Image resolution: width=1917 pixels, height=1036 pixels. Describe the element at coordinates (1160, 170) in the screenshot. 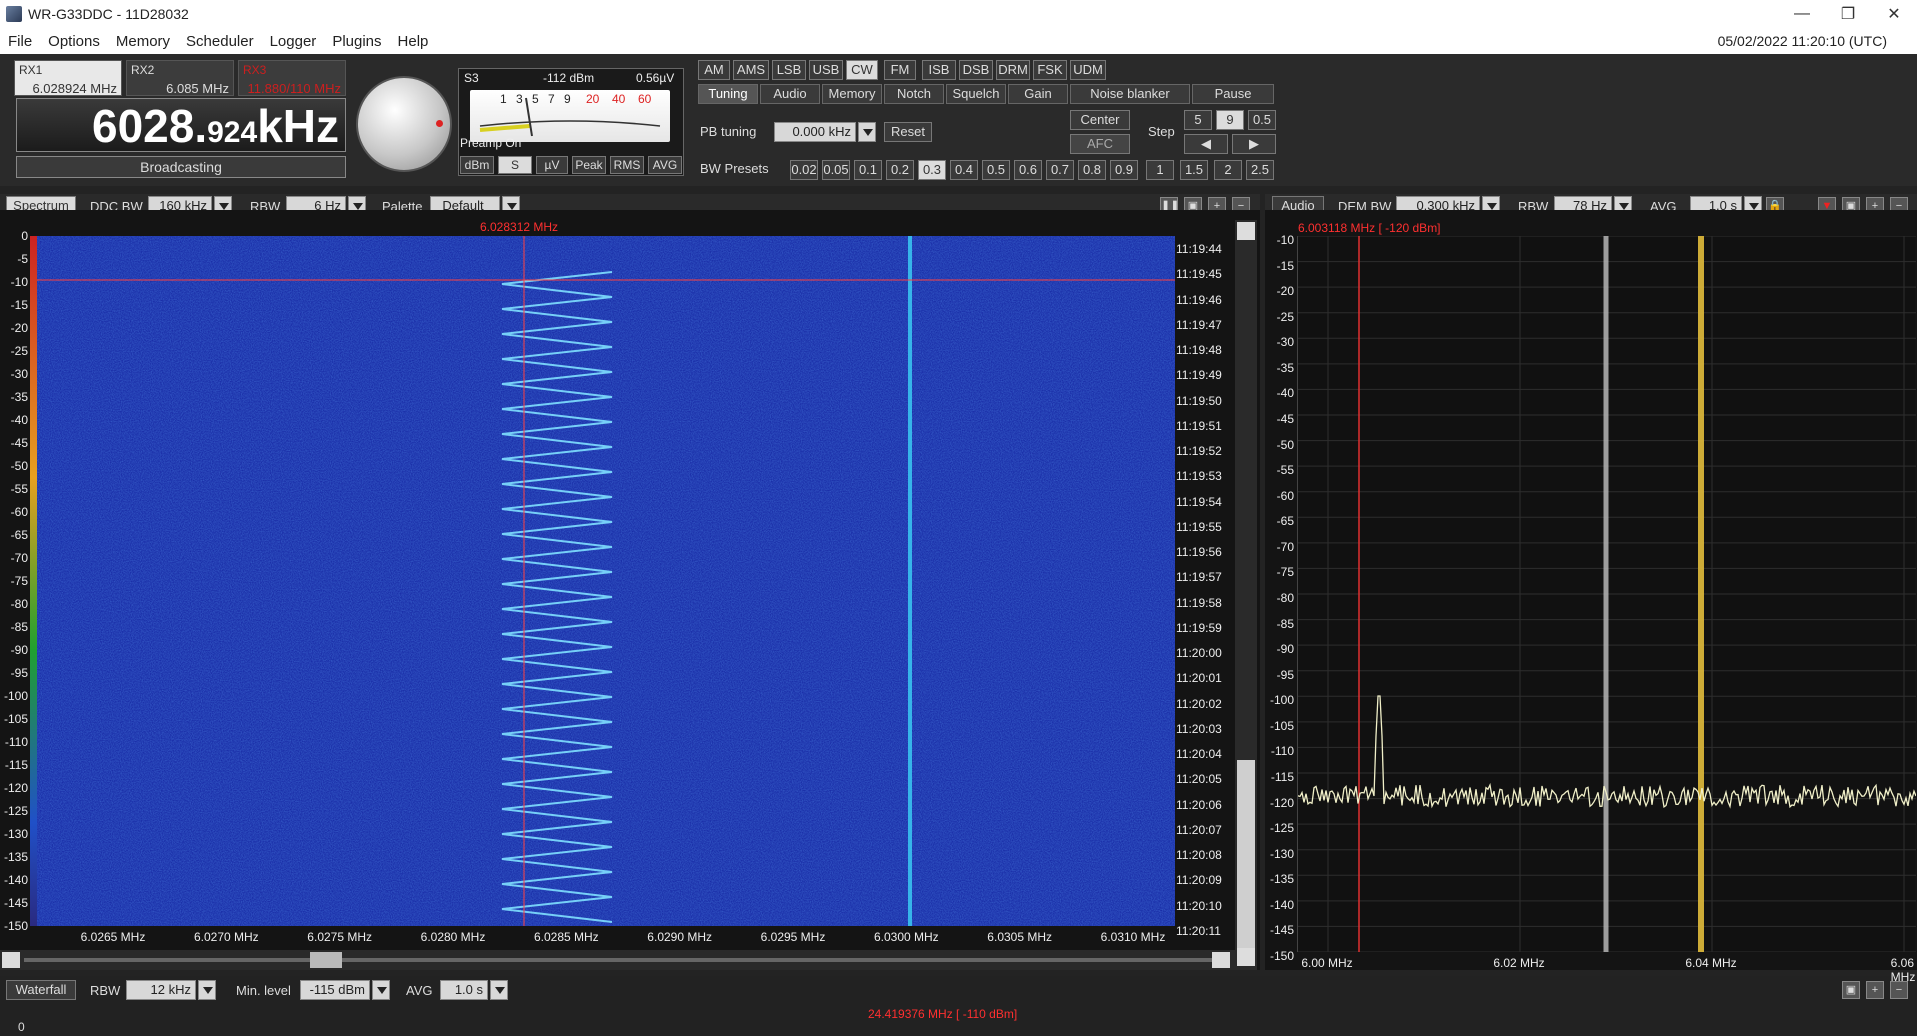

I see `bw-preset-1: 1` at that location.